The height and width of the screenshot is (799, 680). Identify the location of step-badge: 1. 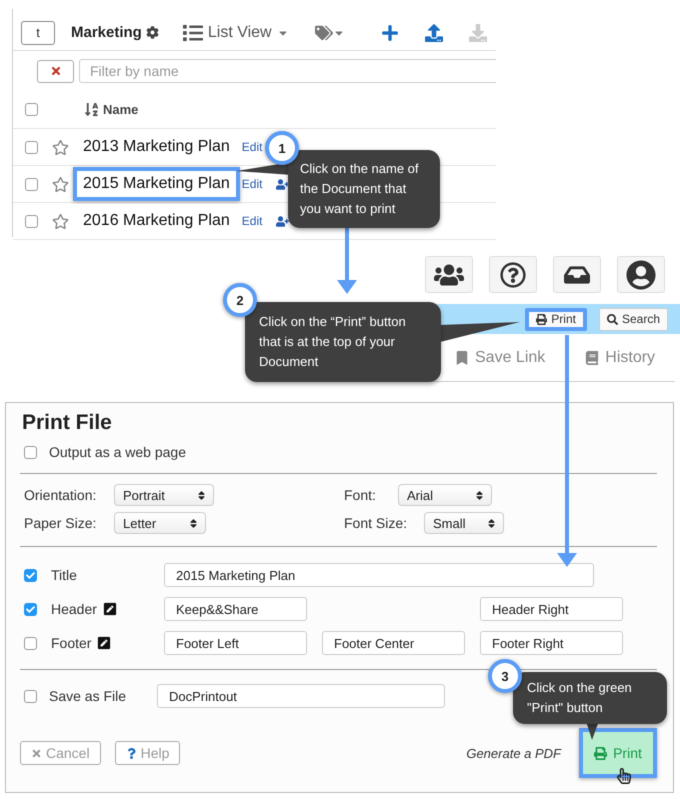
(282, 148).